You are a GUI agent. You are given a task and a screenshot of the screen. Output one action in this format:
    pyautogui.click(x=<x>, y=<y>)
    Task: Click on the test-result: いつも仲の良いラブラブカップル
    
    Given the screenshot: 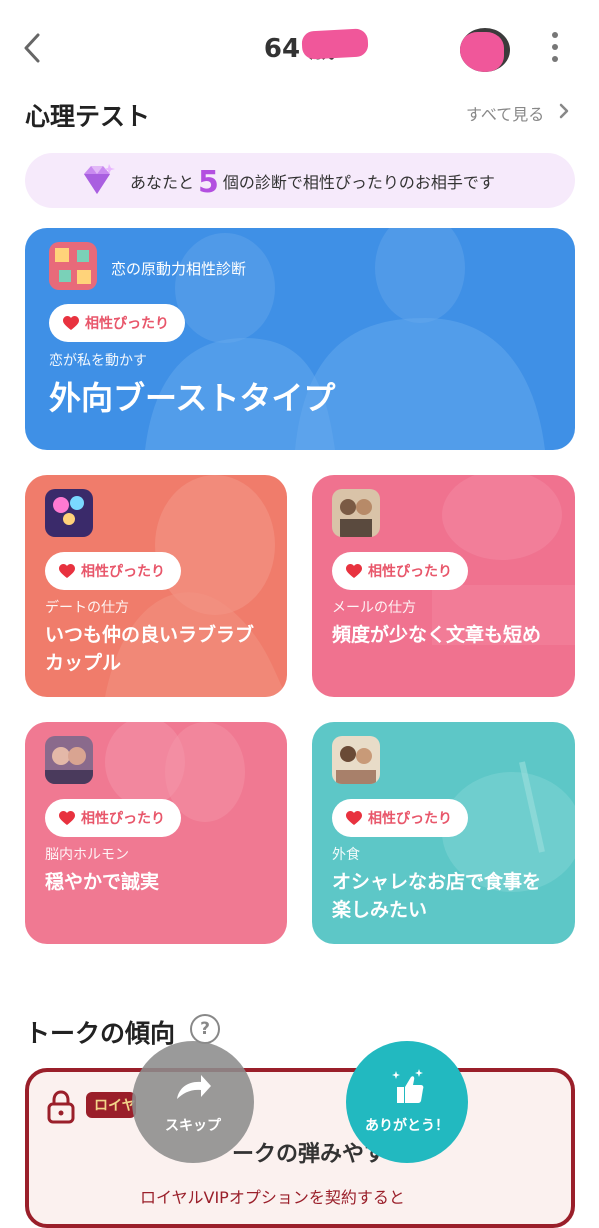 What is the action you would take?
    pyautogui.click(x=150, y=649)
    